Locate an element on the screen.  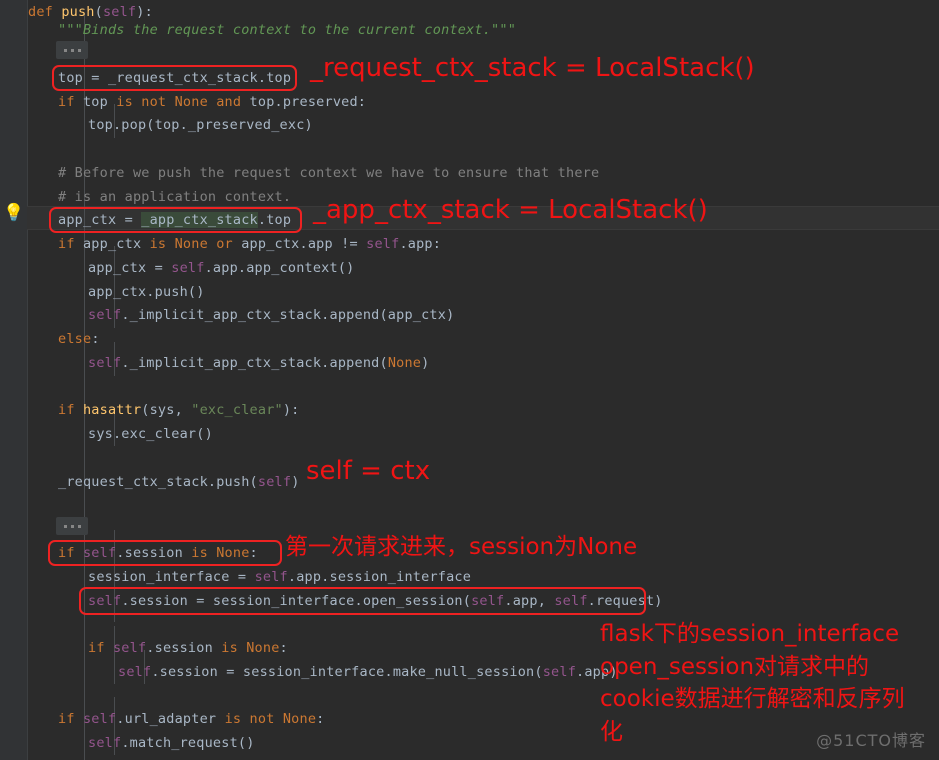
code-line-comment-app-context: # is an application context. is located at coordinates (174, 197).